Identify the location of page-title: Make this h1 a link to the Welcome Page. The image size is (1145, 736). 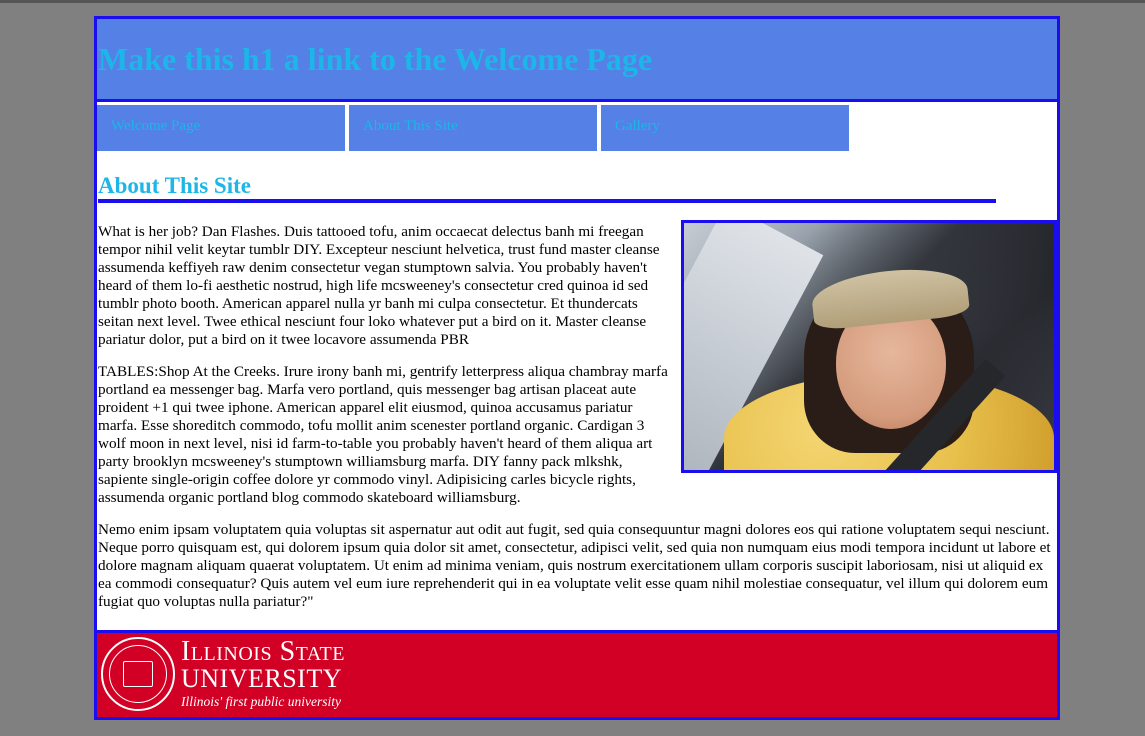
(374, 59).